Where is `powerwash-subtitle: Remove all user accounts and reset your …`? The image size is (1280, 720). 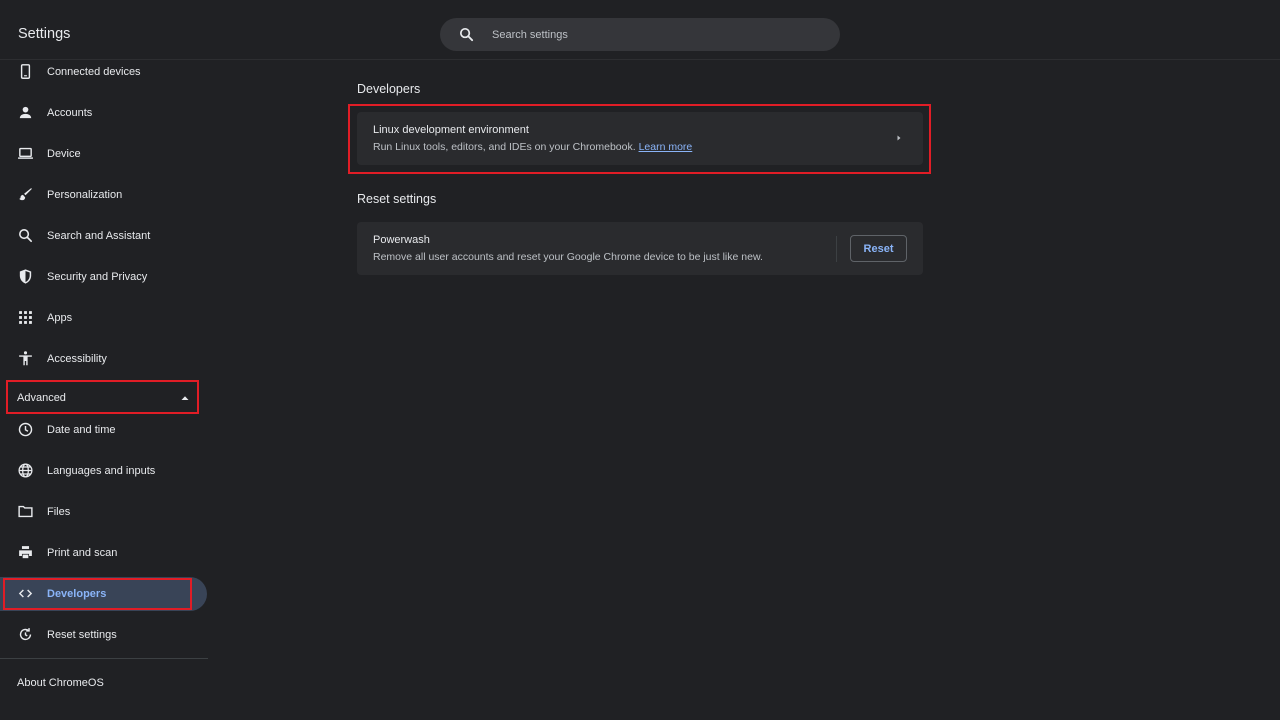 powerwash-subtitle: Remove all user accounts and reset your … is located at coordinates (568, 257).